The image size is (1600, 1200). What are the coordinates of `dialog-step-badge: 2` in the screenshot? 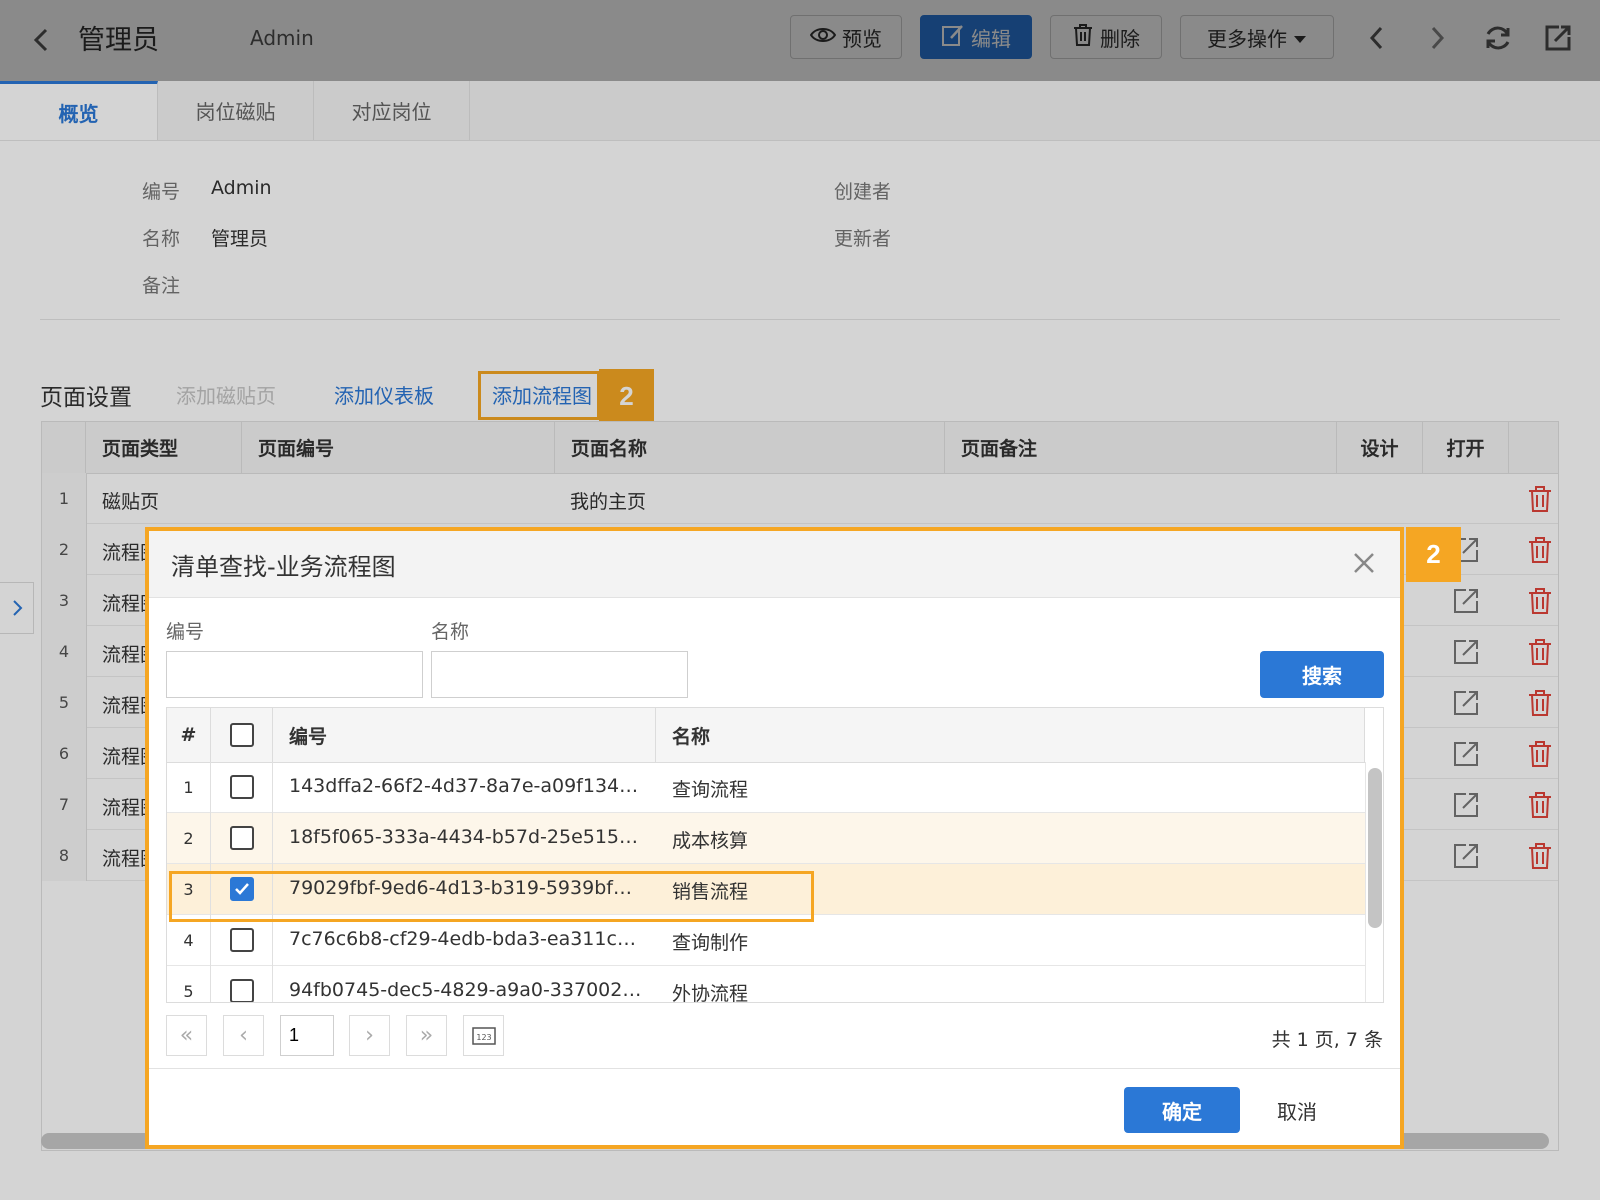 It's located at (1433, 554).